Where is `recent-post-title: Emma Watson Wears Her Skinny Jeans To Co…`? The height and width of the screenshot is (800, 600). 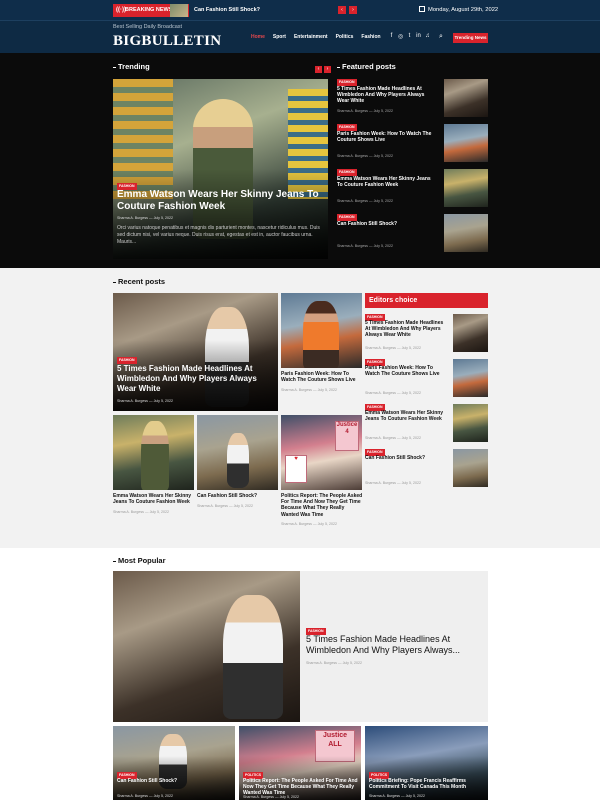 recent-post-title: Emma Watson Wears Her Skinny Jeans To Co… is located at coordinates (154, 499).